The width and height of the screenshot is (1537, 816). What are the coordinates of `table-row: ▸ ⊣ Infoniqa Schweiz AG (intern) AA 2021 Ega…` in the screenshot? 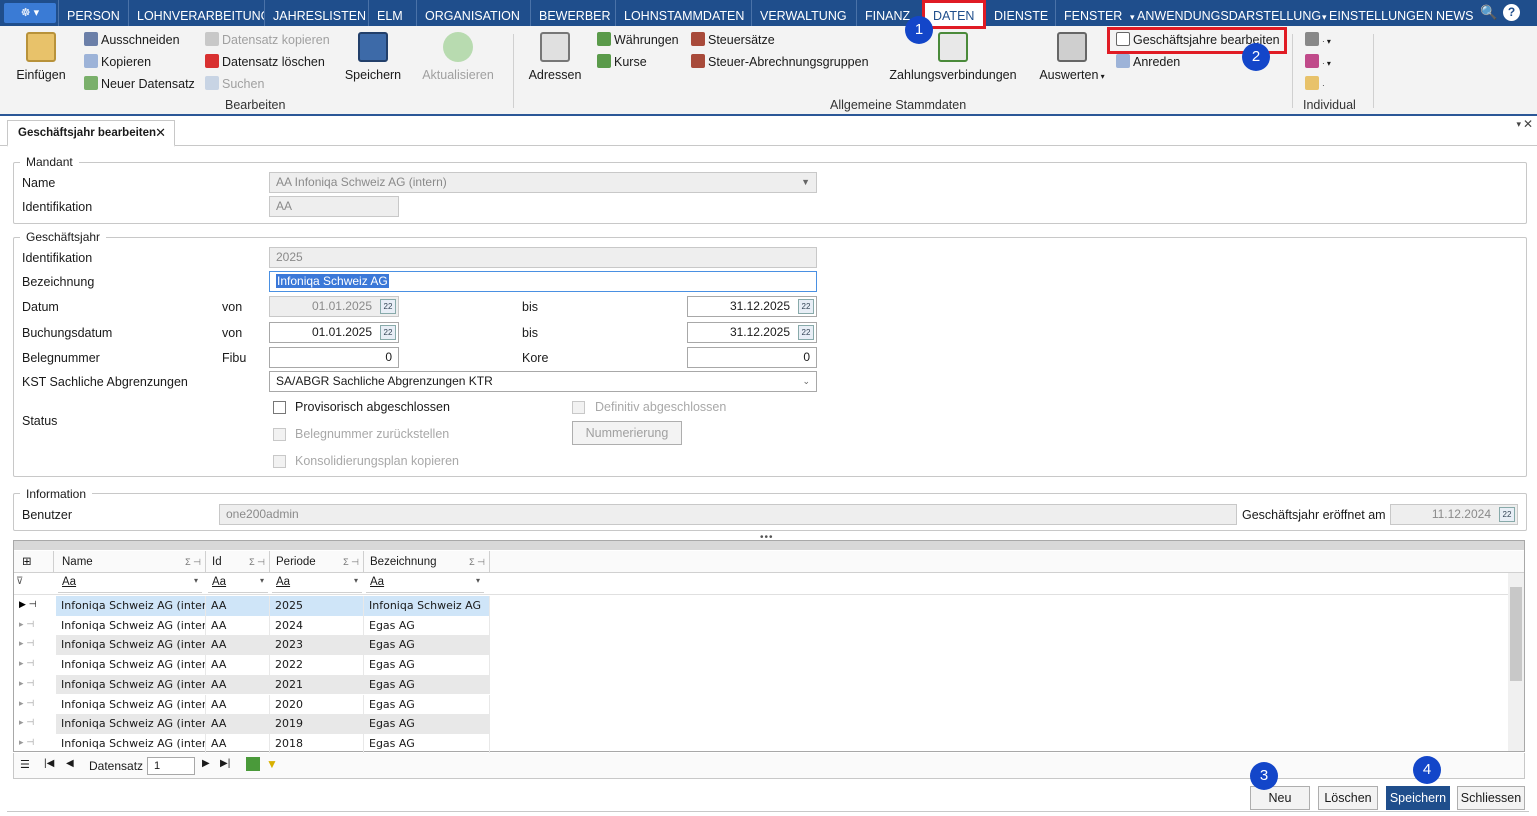 It's located at (761, 684).